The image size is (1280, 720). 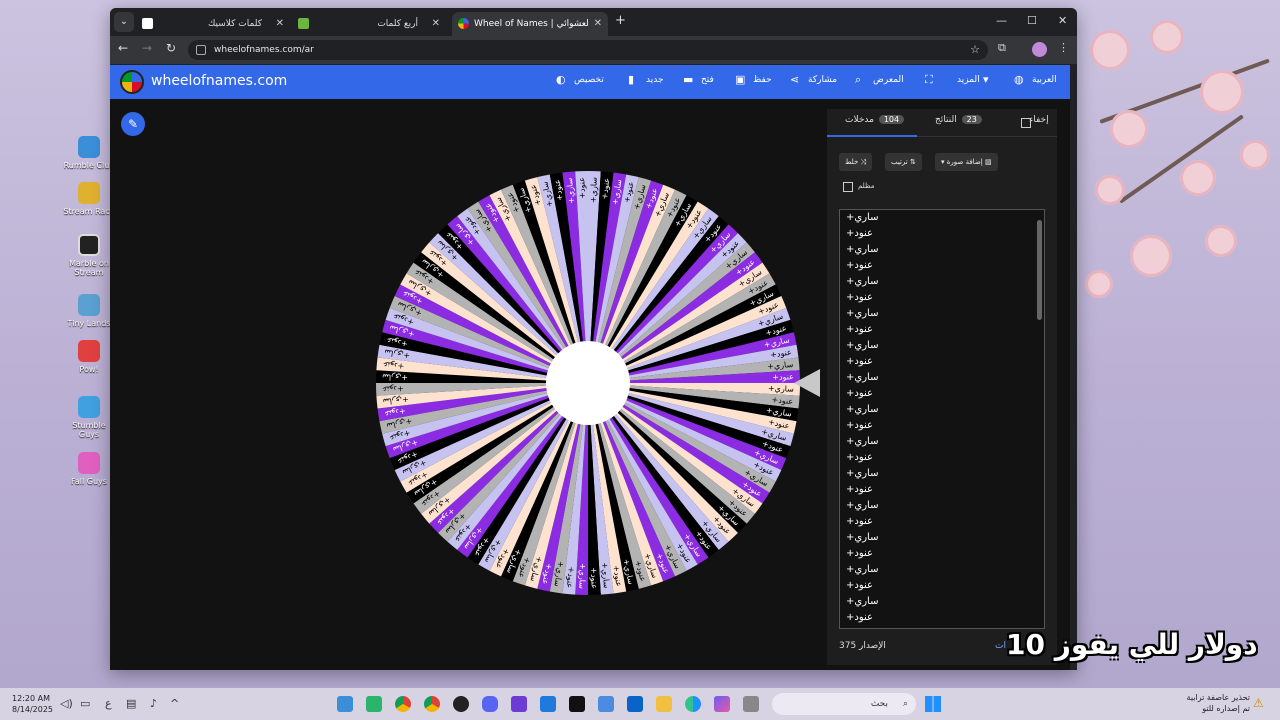 I want to click on palette-icon: ◐, so click(x=561, y=79).